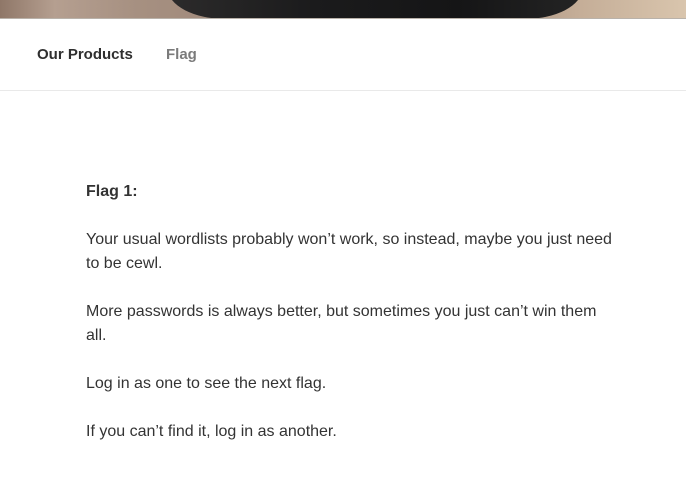  Describe the element at coordinates (343, 55) in the screenshot. I see `main-navigation: Our Products Flag` at that location.